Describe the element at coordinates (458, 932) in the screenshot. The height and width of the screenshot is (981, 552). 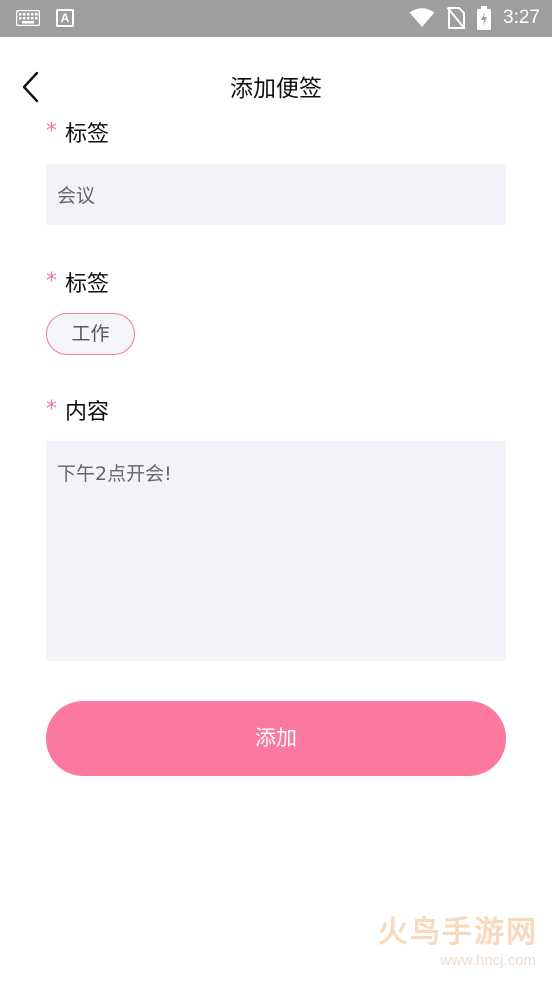
I see `watermark-main-text: 火鸟手游网` at that location.